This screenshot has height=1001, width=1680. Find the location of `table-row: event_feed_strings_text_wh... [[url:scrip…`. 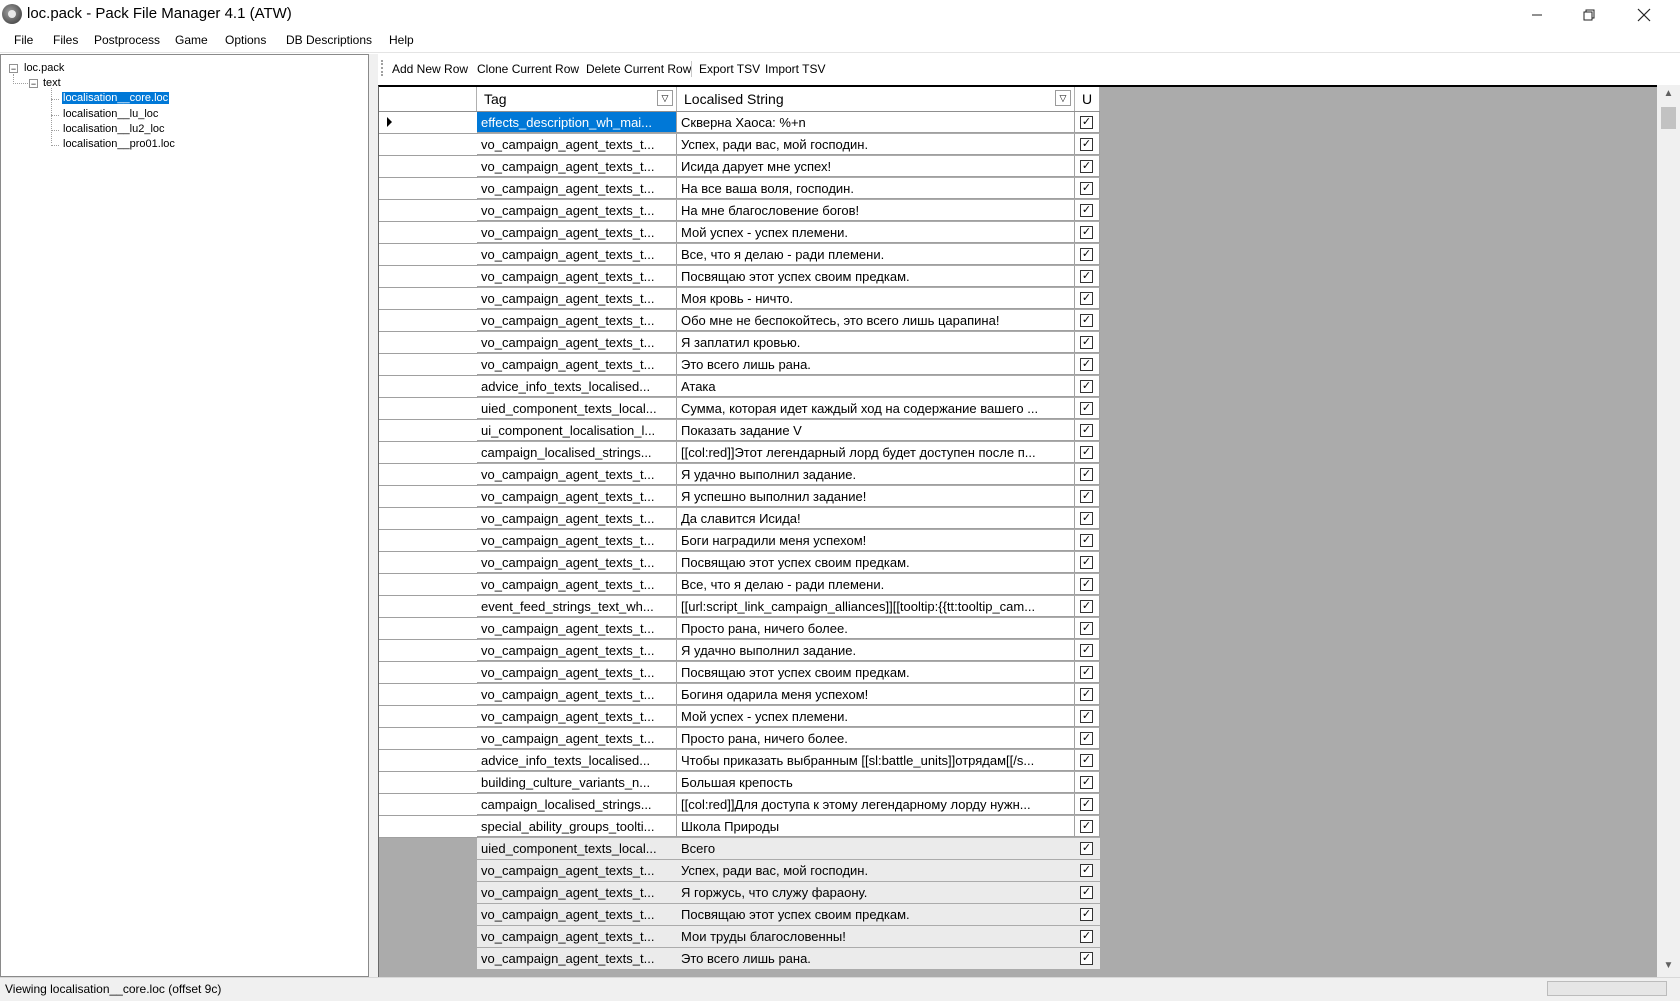

table-row: event_feed_strings_text_wh... [[url:scrip… is located at coordinates (739, 607).